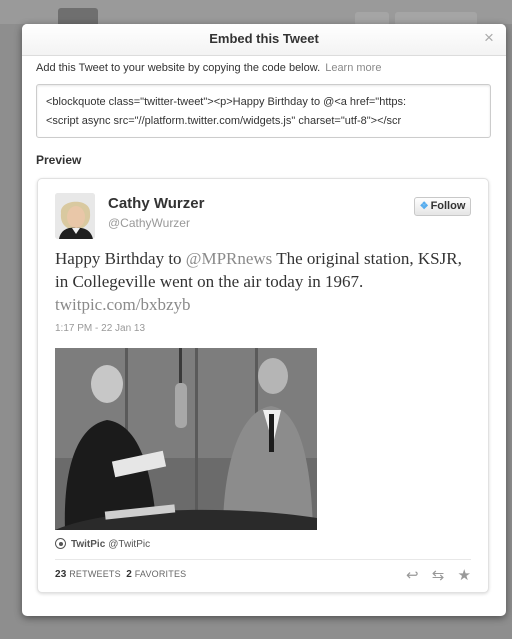 The height and width of the screenshot is (639, 512). Describe the element at coordinates (438, 575) in the screenshot. I see `retweet-icon: ⇆` at that location.